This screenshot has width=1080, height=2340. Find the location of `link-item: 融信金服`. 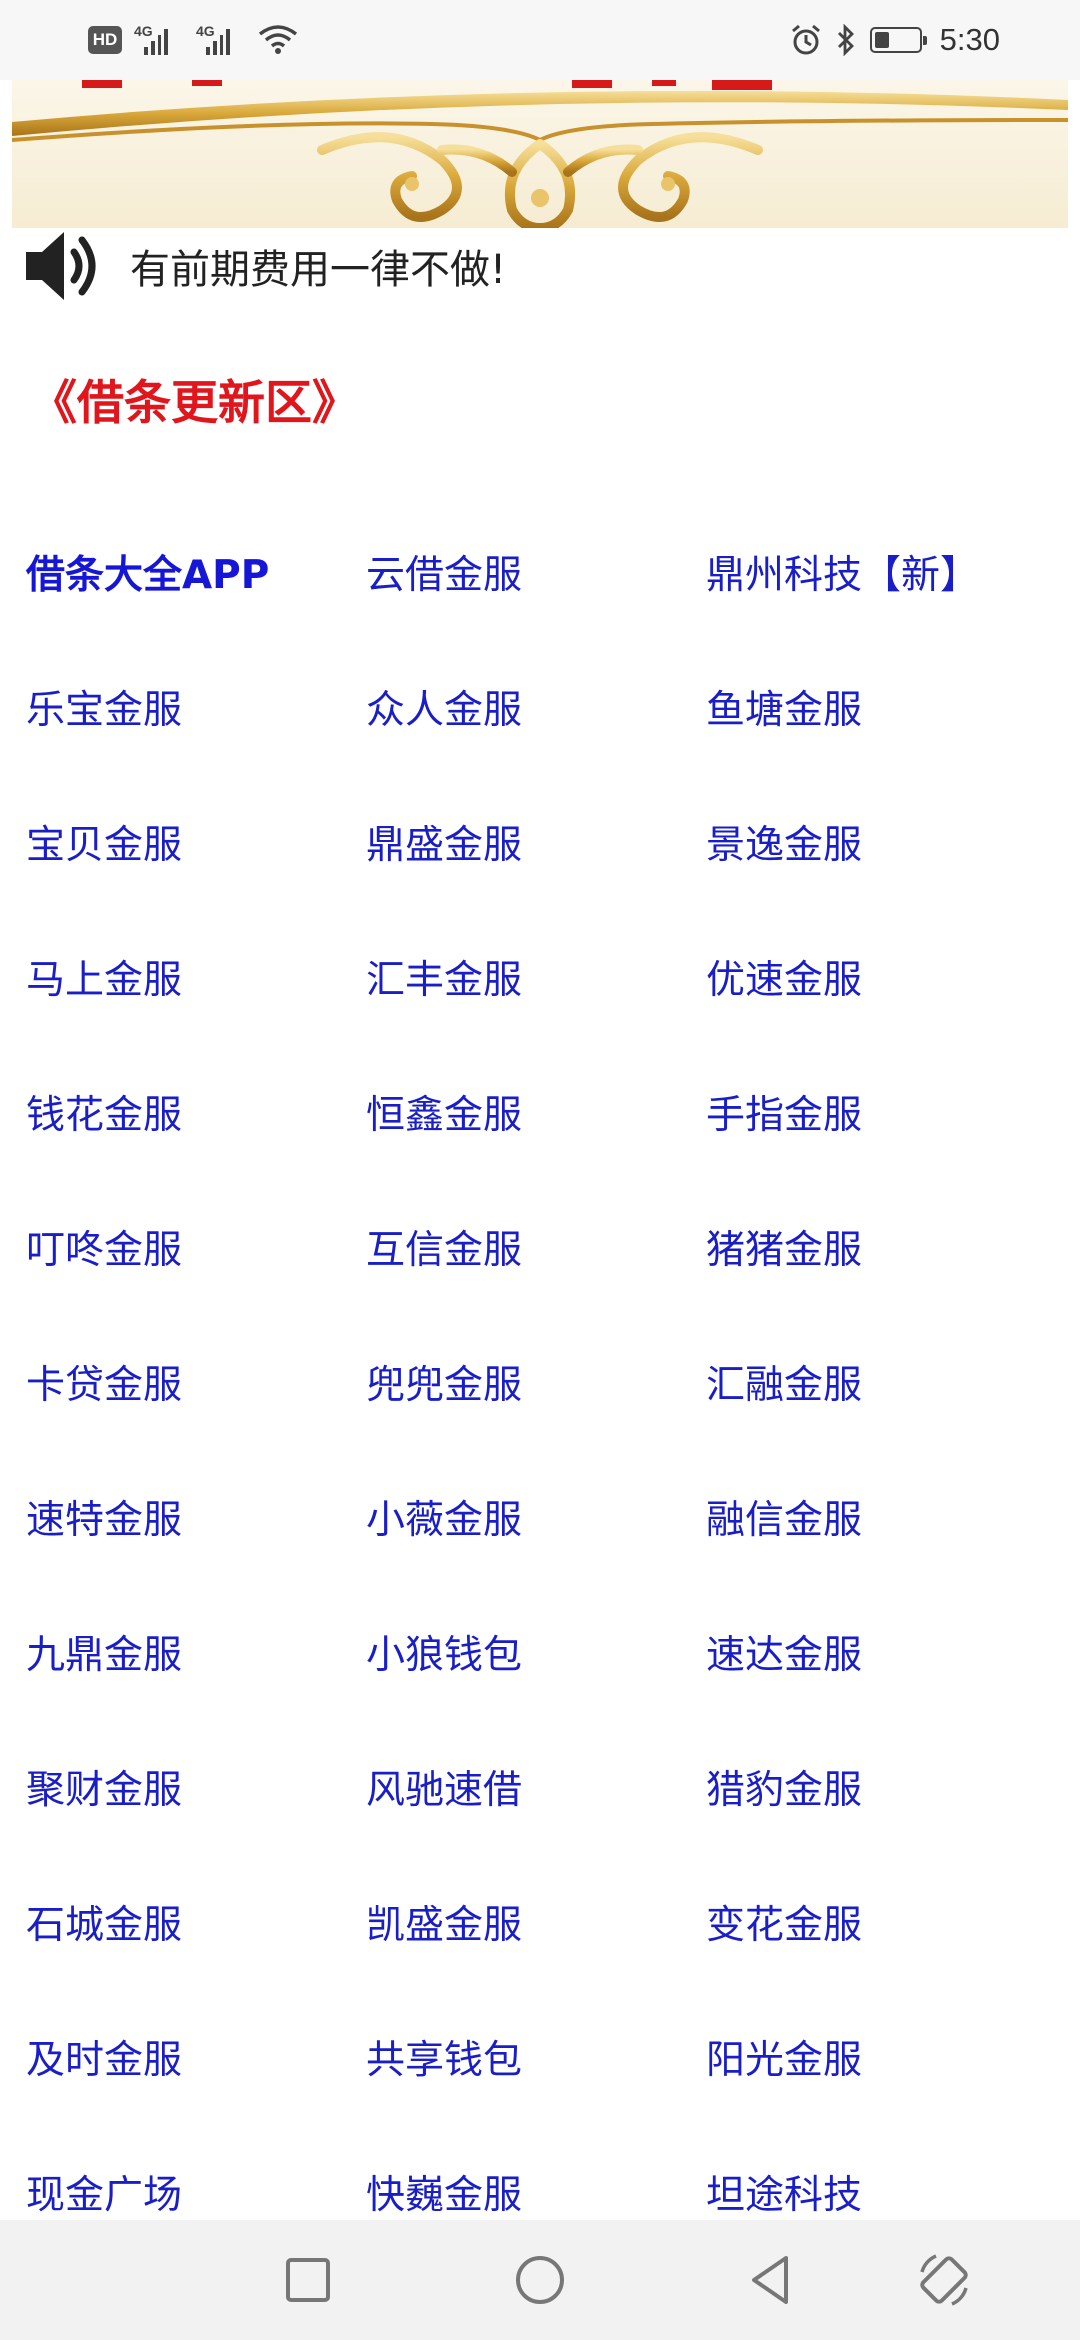

link-item: 融信金服 is located at coordinates (876, 1517).